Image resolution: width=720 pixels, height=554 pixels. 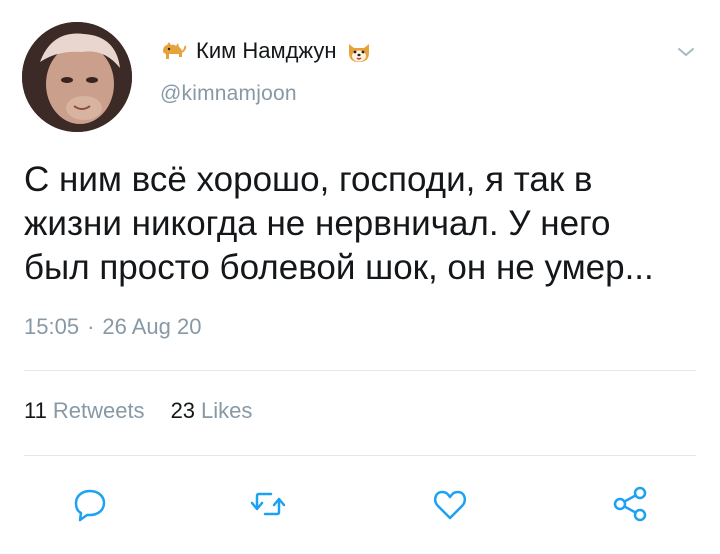 I want to click on likes-stat: 23 Likes, so click(x=212, y=411).